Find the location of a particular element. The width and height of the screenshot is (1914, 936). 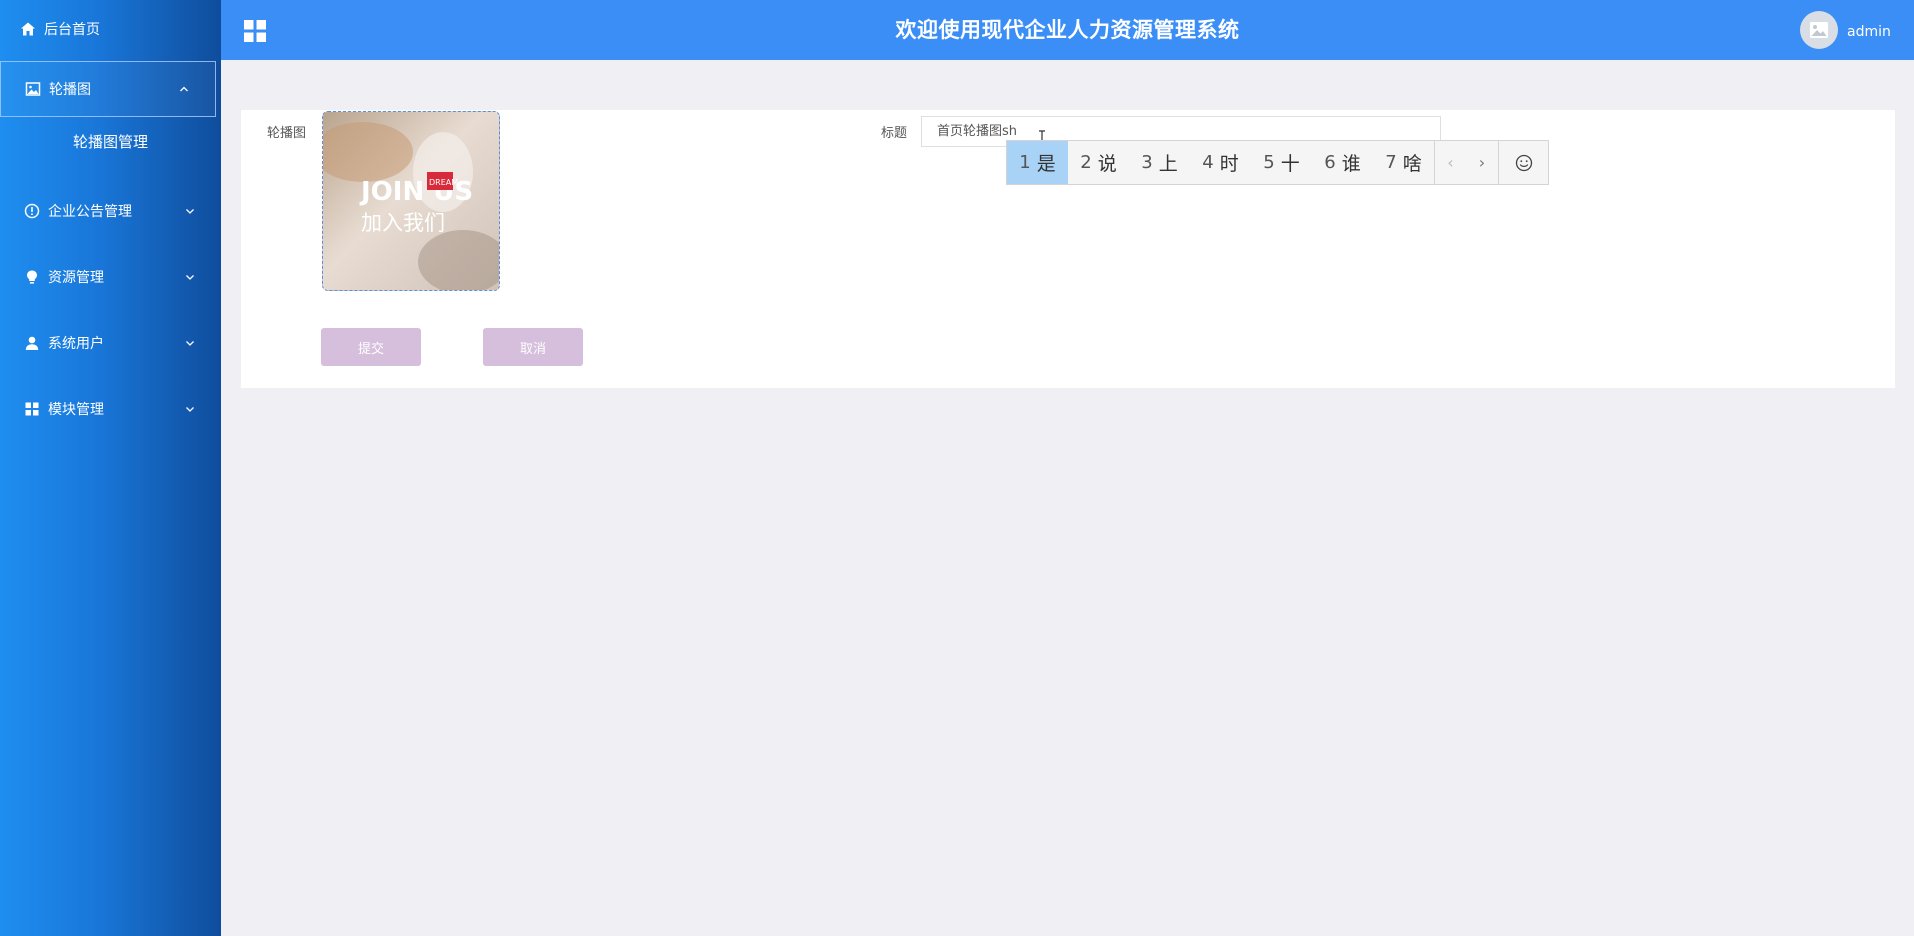

sidebar-item-label: 轮播图 is located at coordinates (70, 90).